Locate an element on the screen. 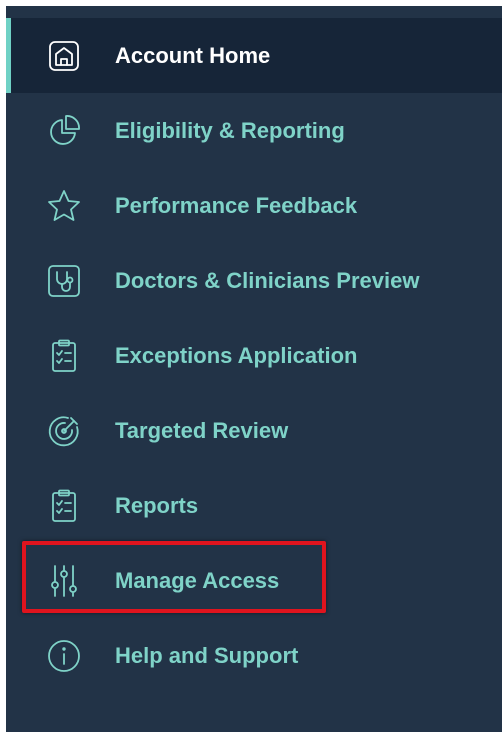  sliders-icon is located at coordinates (64, 581).